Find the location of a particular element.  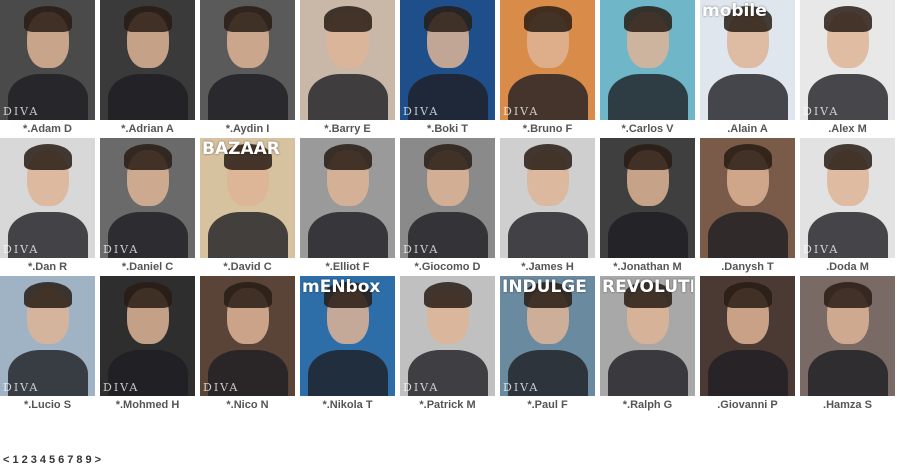

model-card: INDULGE DIVA *.Paul F is located at coordinates (547, 345).